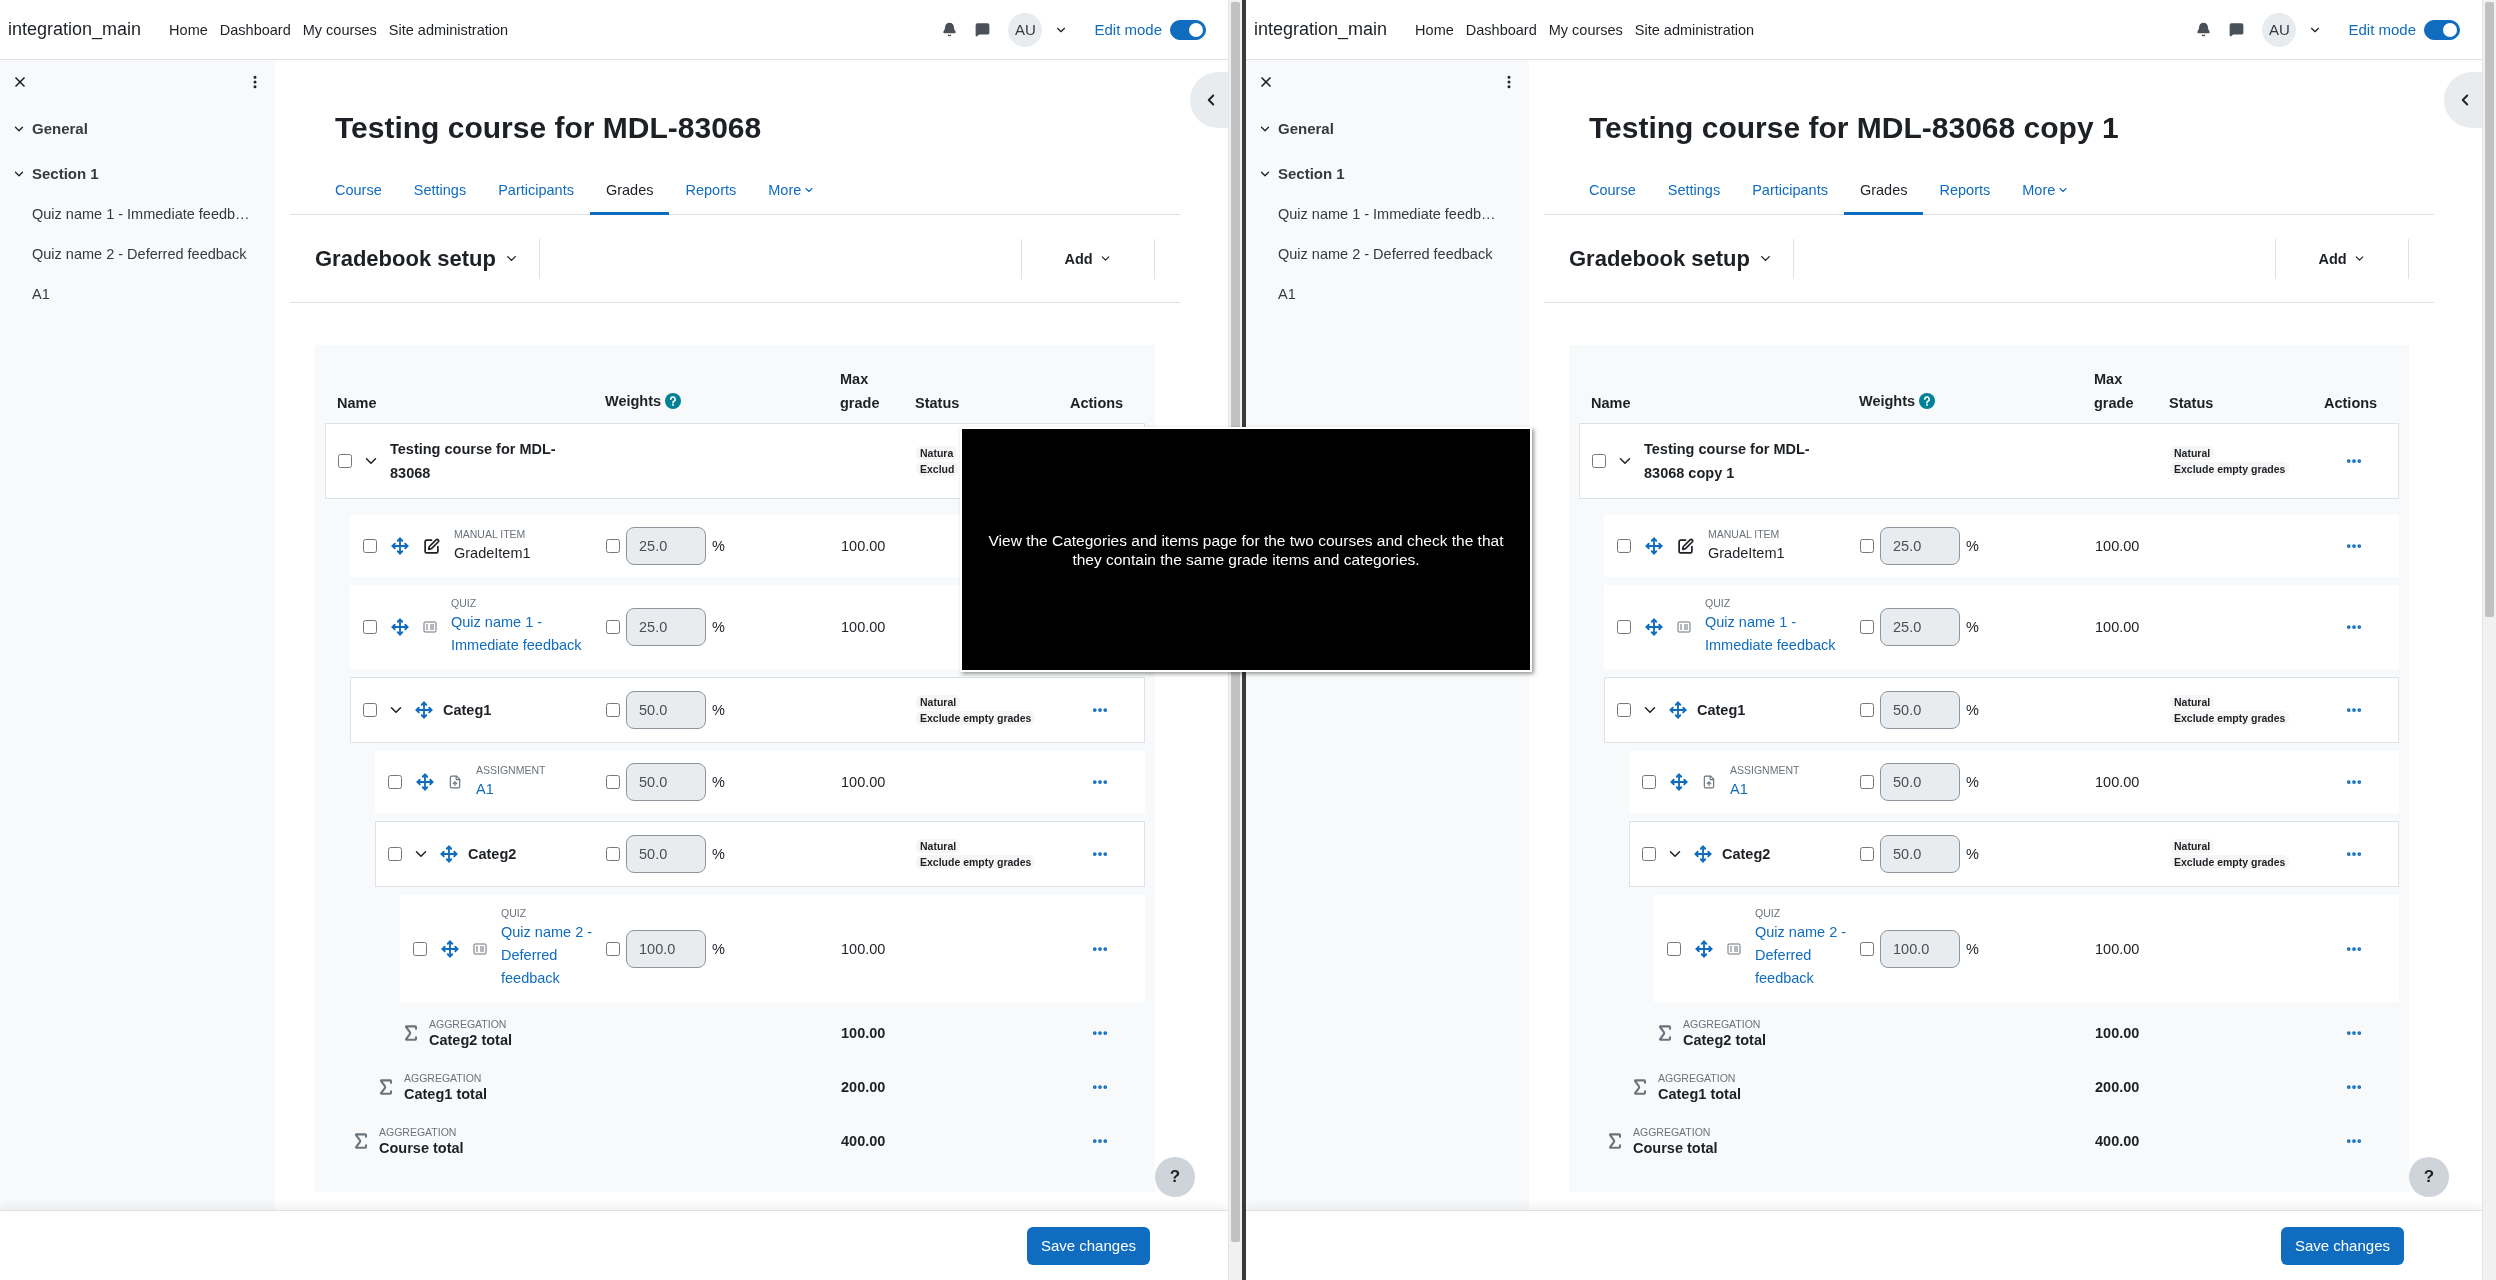 Image resolution: width=2496 pixels, height=1280 pixels. I want to click on status-badge: Natura, so click(937, 453).